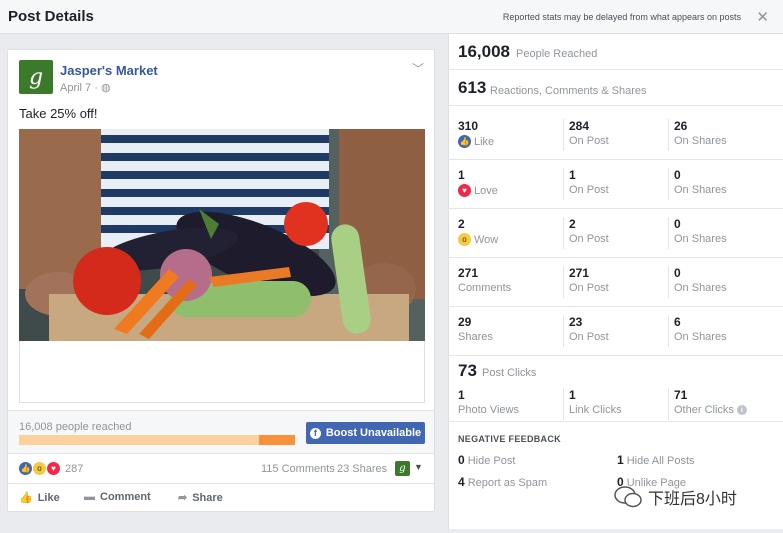 This screenshot has width=783, height=533. I want to click on acting-as-avatar: g, so click(402, 468).